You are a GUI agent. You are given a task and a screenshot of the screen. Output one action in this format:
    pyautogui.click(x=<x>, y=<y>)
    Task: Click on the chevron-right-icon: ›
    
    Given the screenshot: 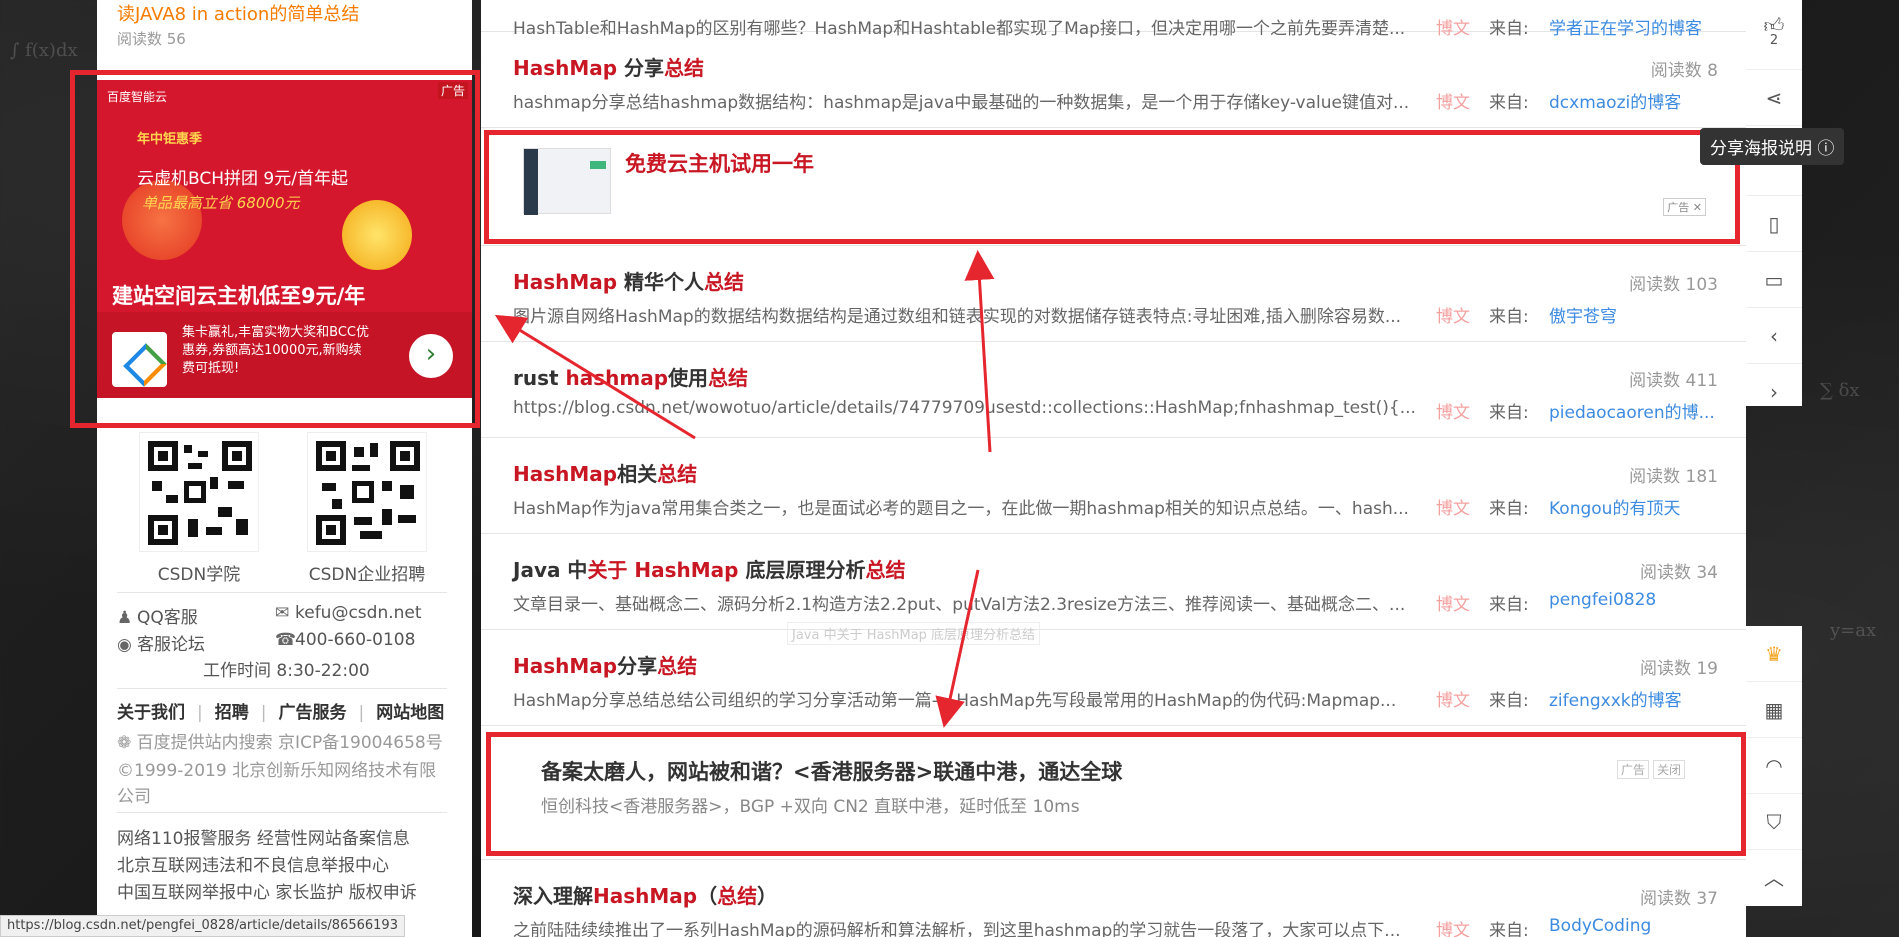 What is the action you would take?
    pyautogui.click(x=1774, y=392)
    